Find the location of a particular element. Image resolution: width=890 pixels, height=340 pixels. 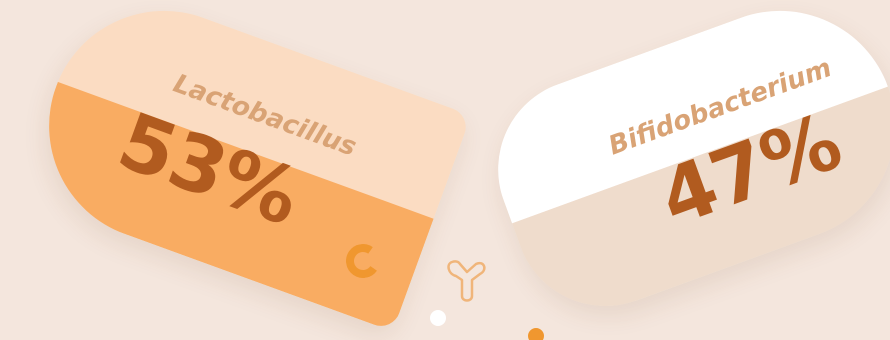

y-shape-icon is located at coordinates (466, 281).